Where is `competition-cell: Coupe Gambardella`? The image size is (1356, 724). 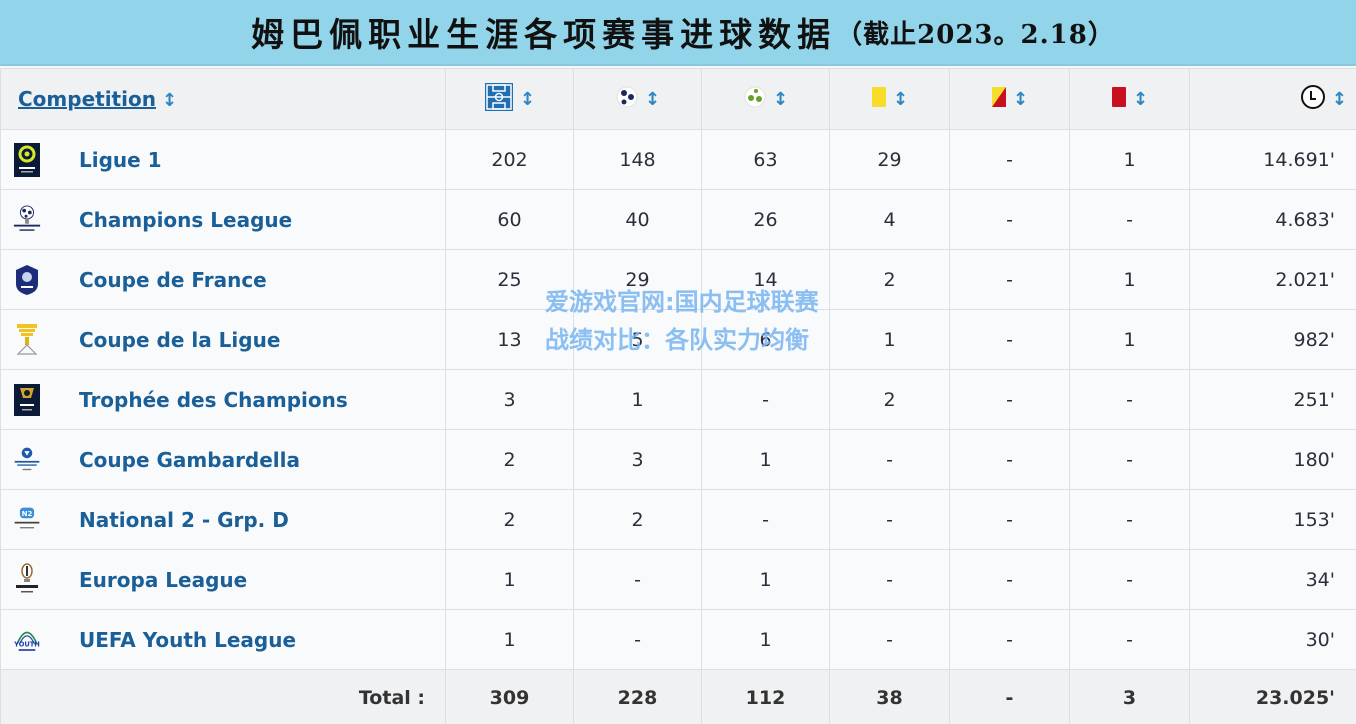
competition-cell: Coupe Gambardella is located at coordinates (223, 459).